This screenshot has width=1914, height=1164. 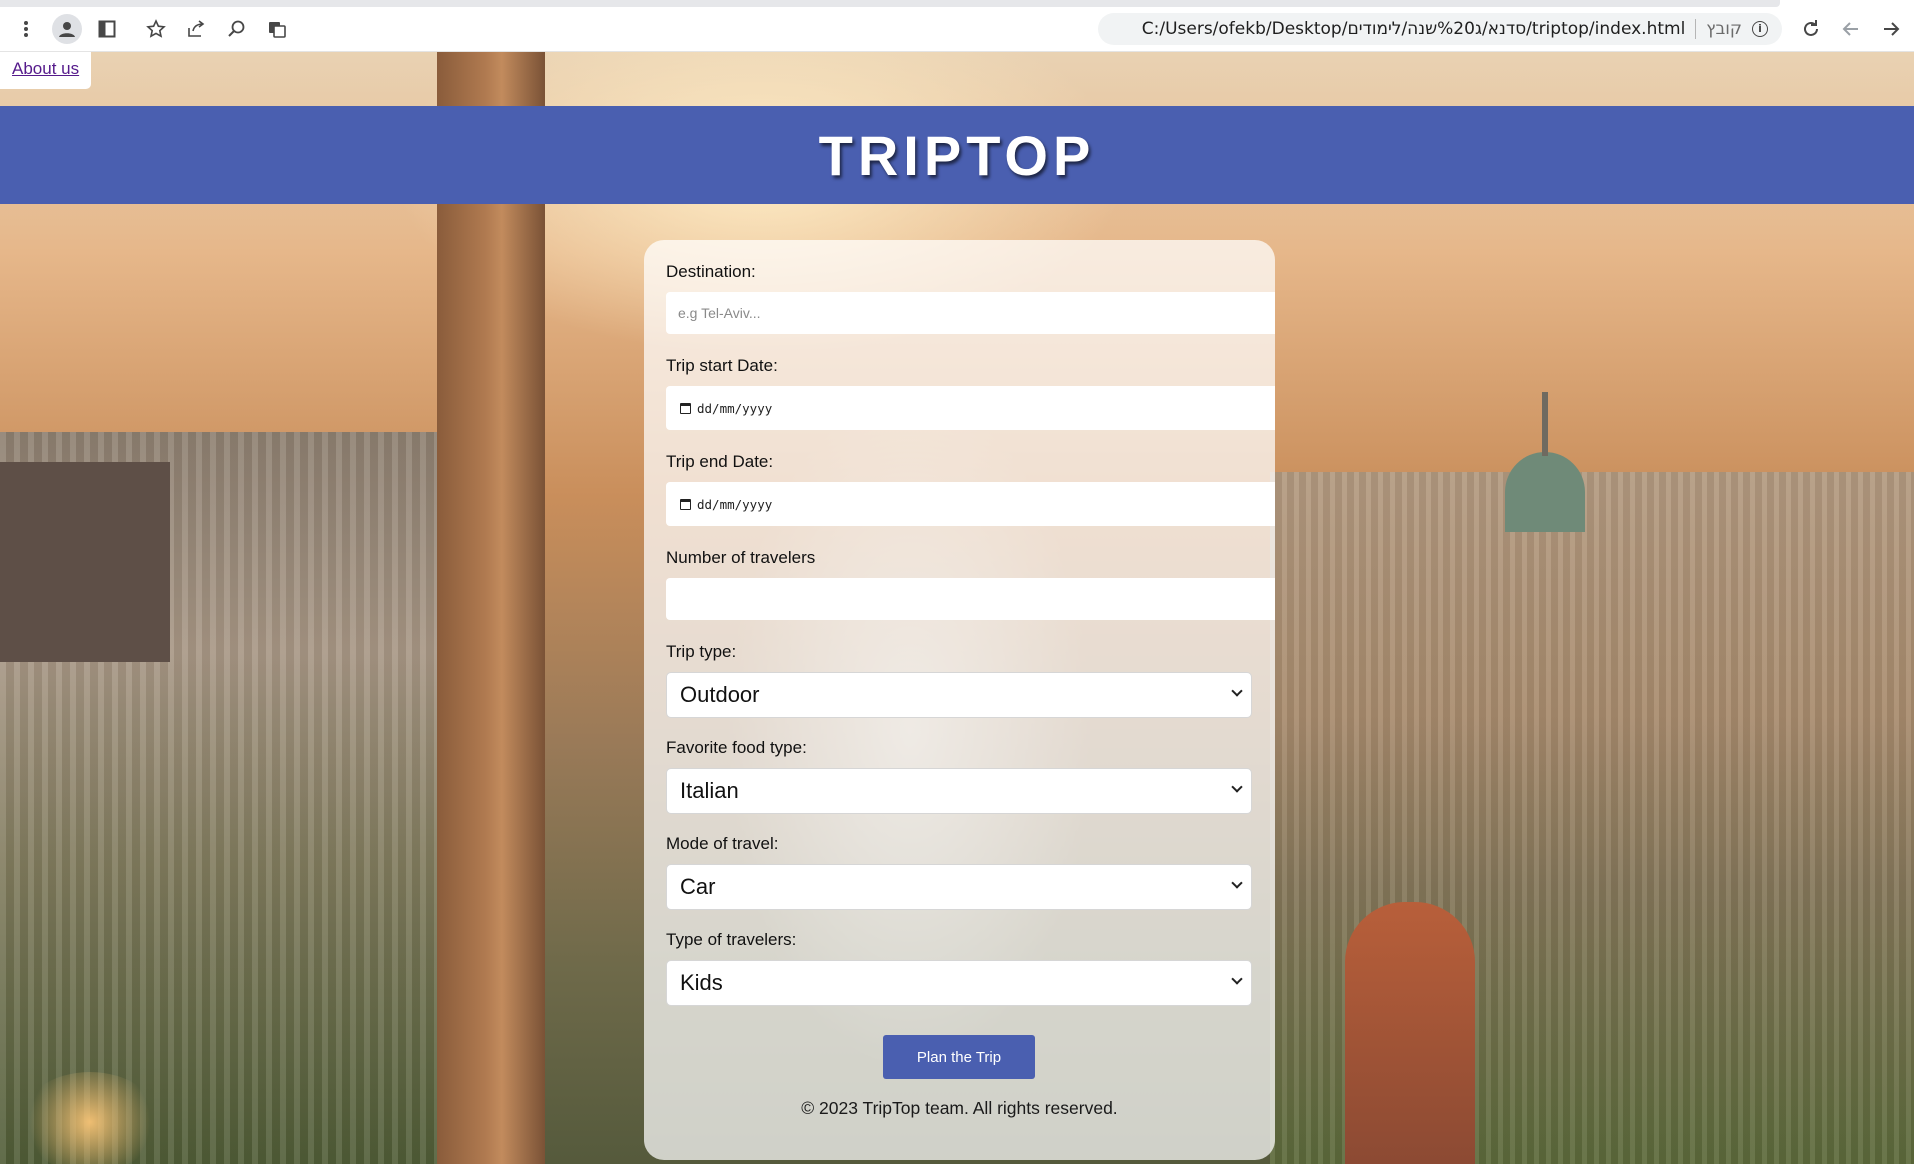 What do you see at coordinates (698, 886) in the screenshot?
I see `travel-mode-value: Car` at bounding box center [698, 886].